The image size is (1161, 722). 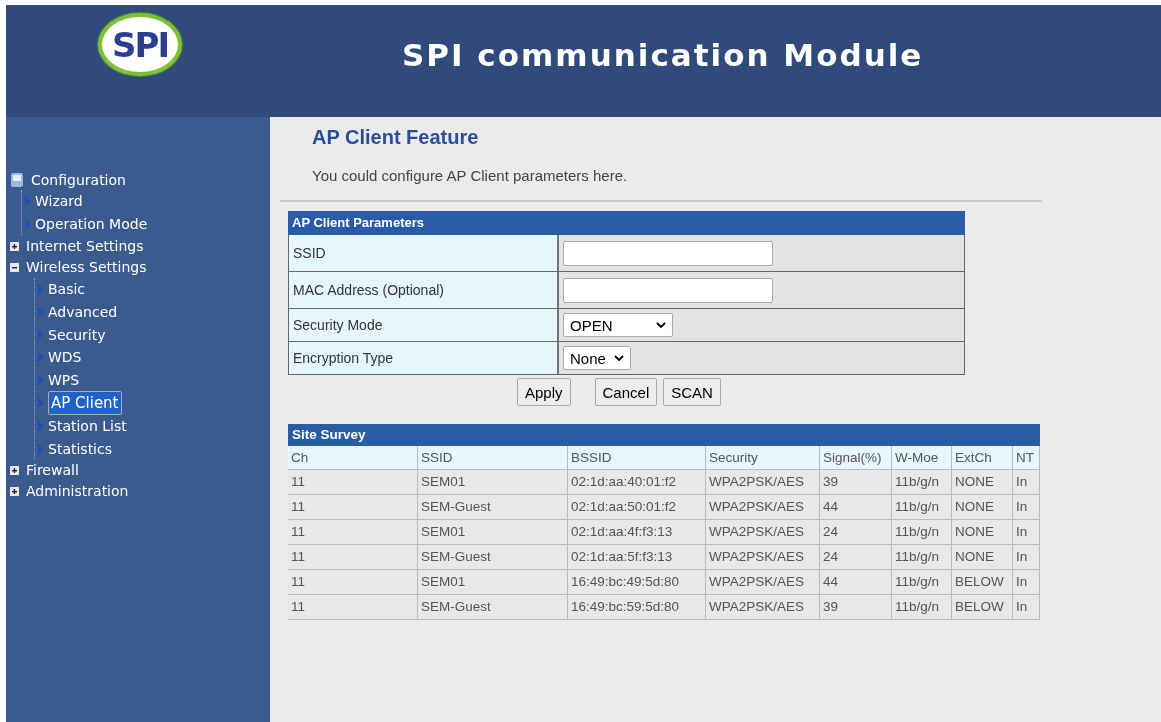 I want to click on button: Cancel, so click(x=626, y=392).